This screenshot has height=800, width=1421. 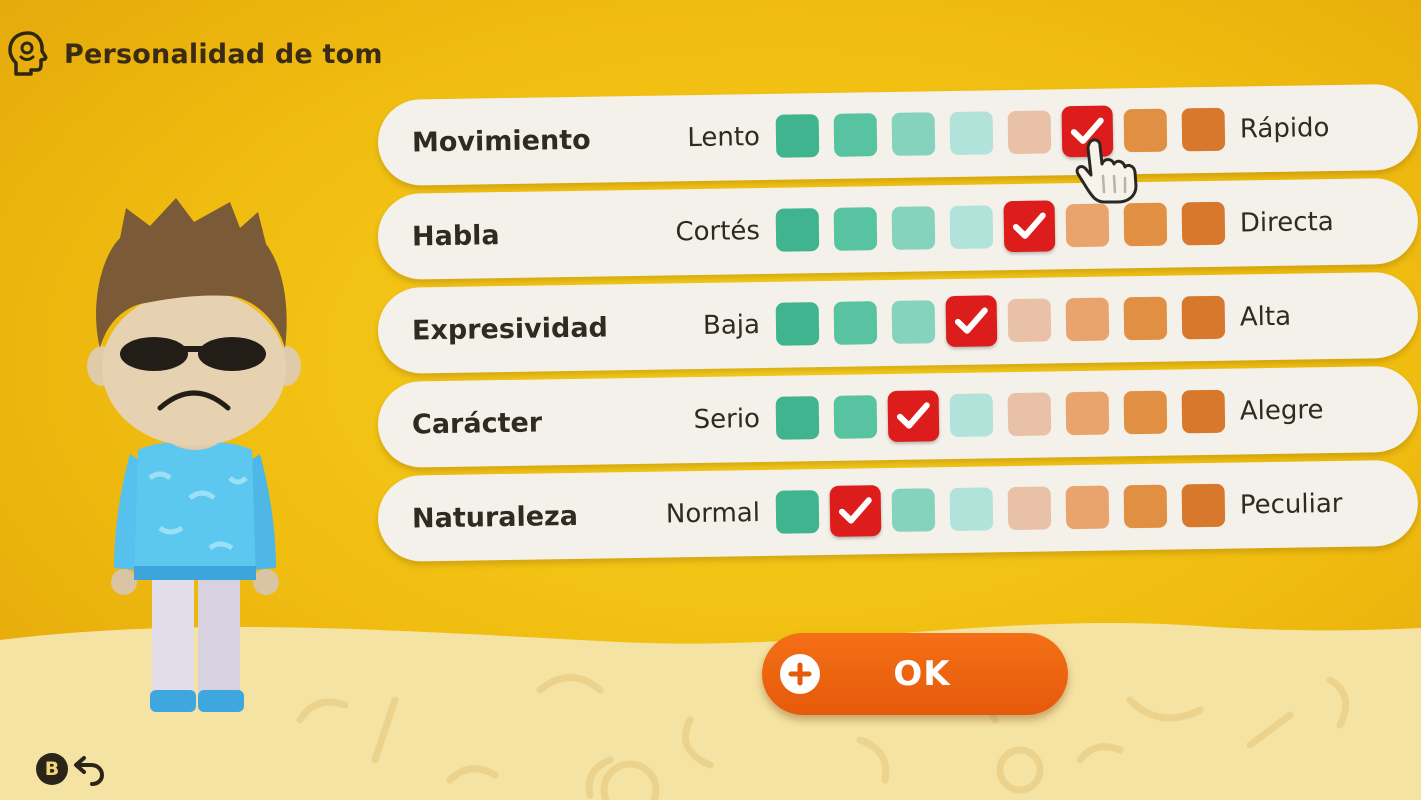 I want to click on trait-min-label: Serio, so click(x=727, y=420).